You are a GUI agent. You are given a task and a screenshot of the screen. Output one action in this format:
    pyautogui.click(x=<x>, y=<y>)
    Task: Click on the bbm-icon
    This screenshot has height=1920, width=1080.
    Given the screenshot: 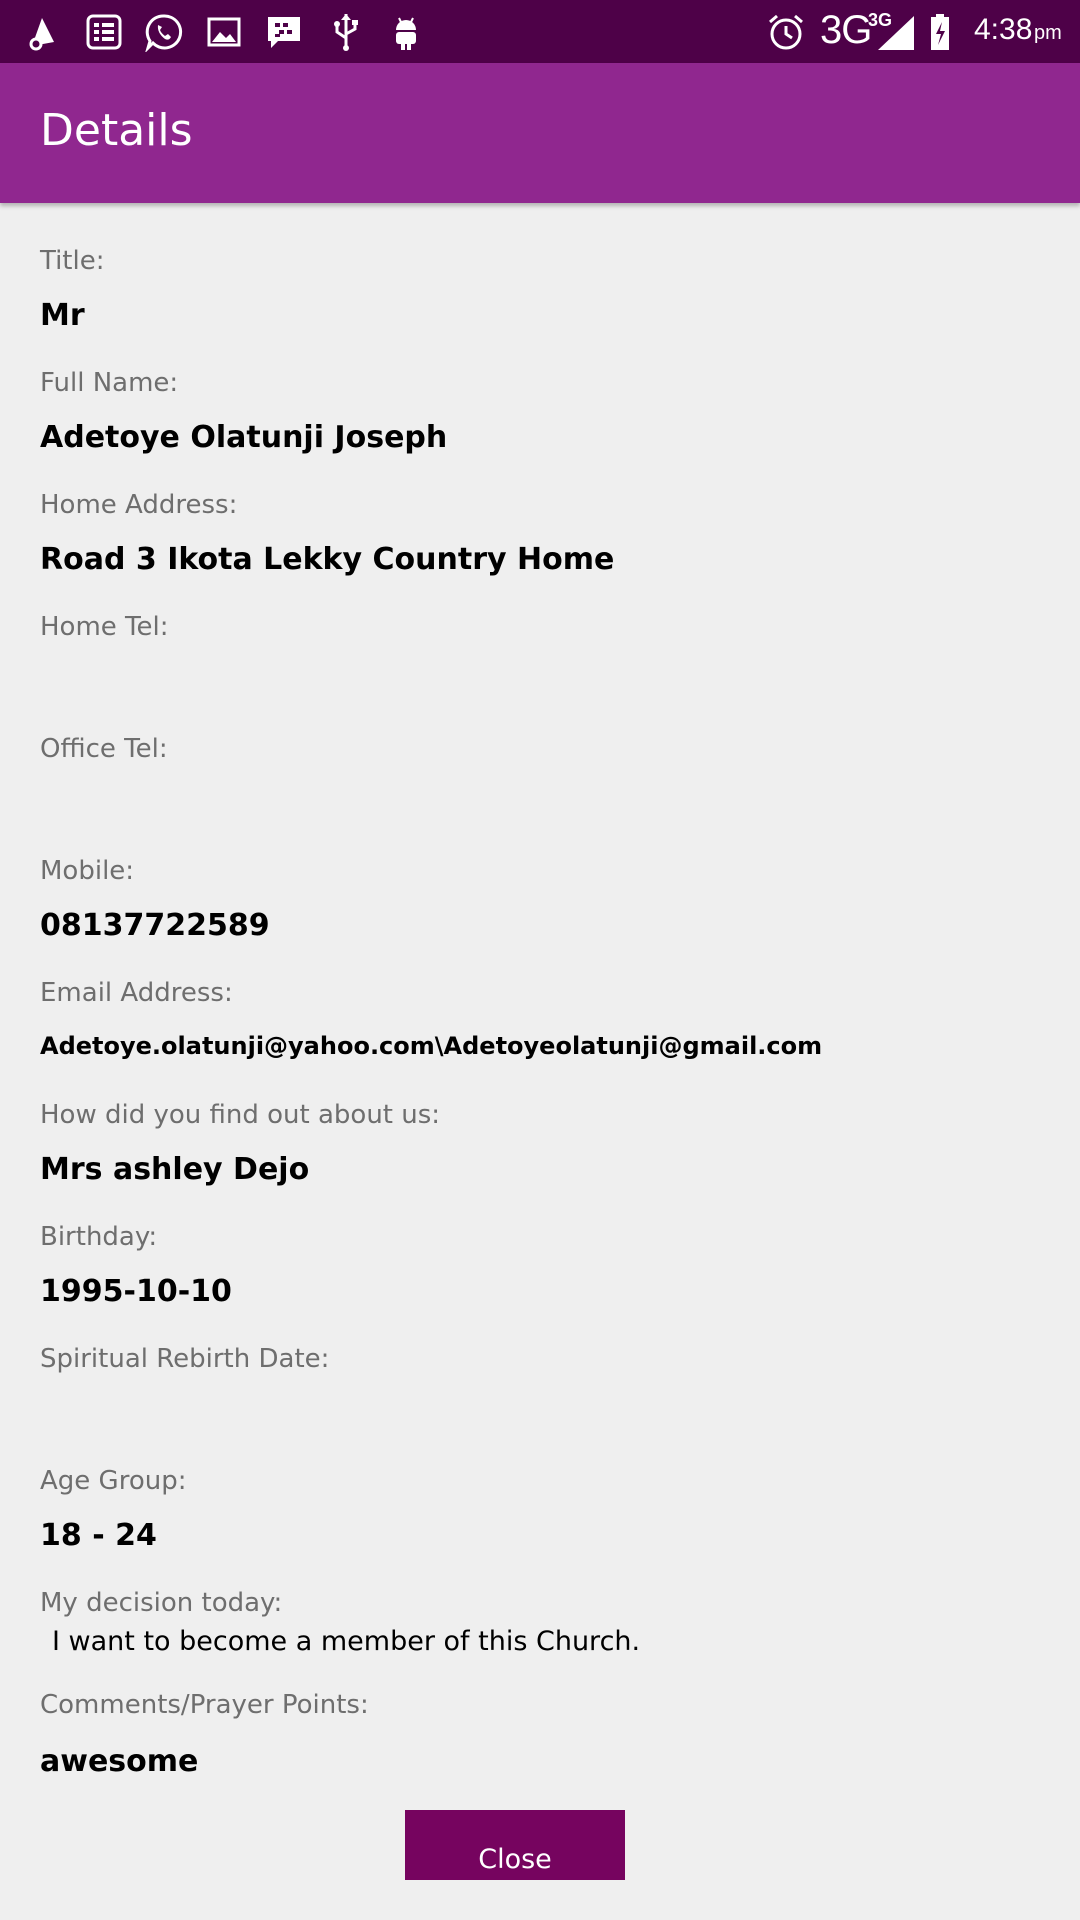 What is the action you would take?
    pyautogui.click(x=284, y=32)
    